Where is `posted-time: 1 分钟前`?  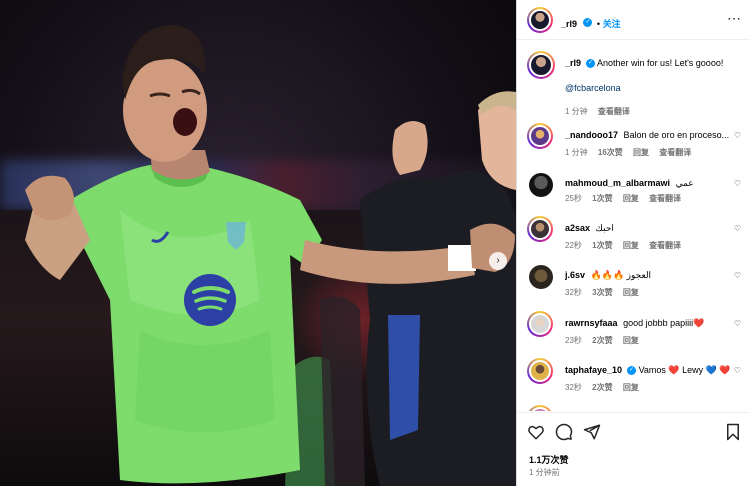 posted-time: 1 分钟前 is located at coordinates (544, 472).